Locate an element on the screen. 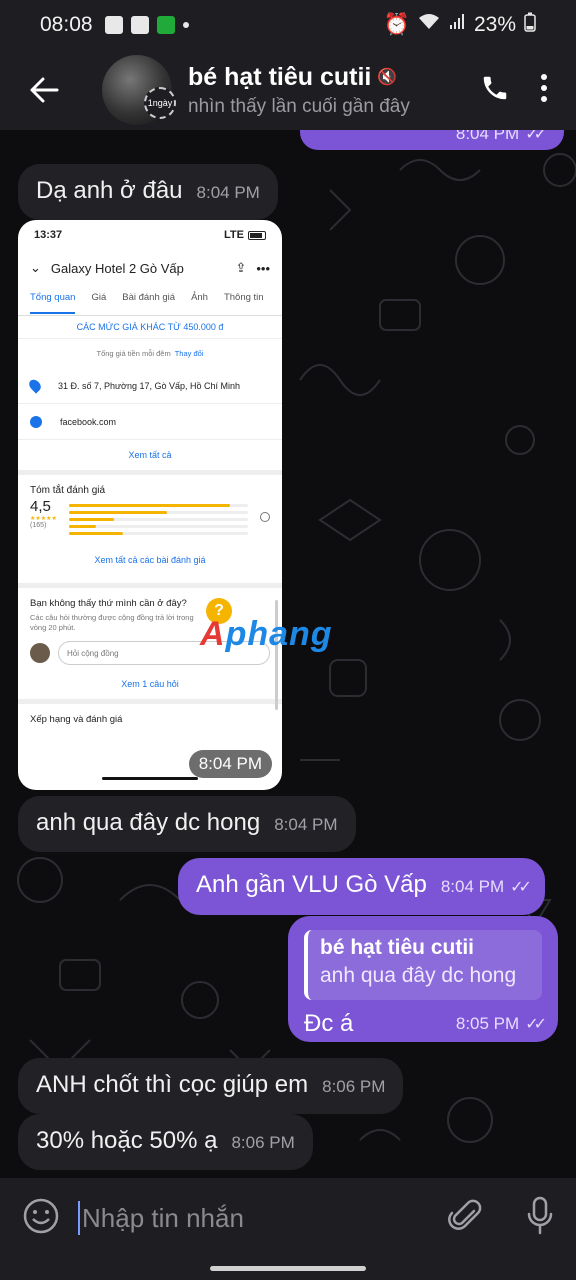 The height and width of the screenshot is (1280, 576). phone-icon is located at coordinates (495, 87).